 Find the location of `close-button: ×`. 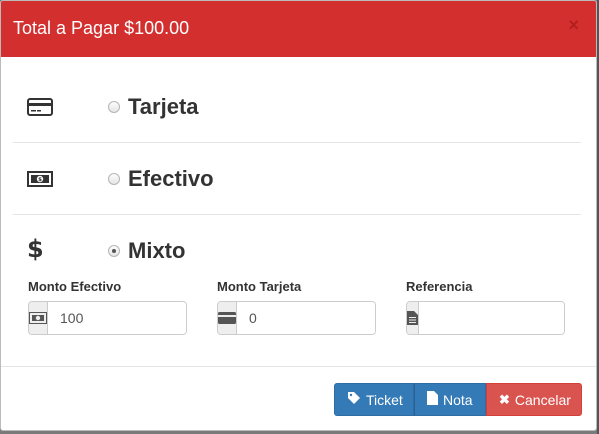

close-button: × is located at coordinates (573, 25).